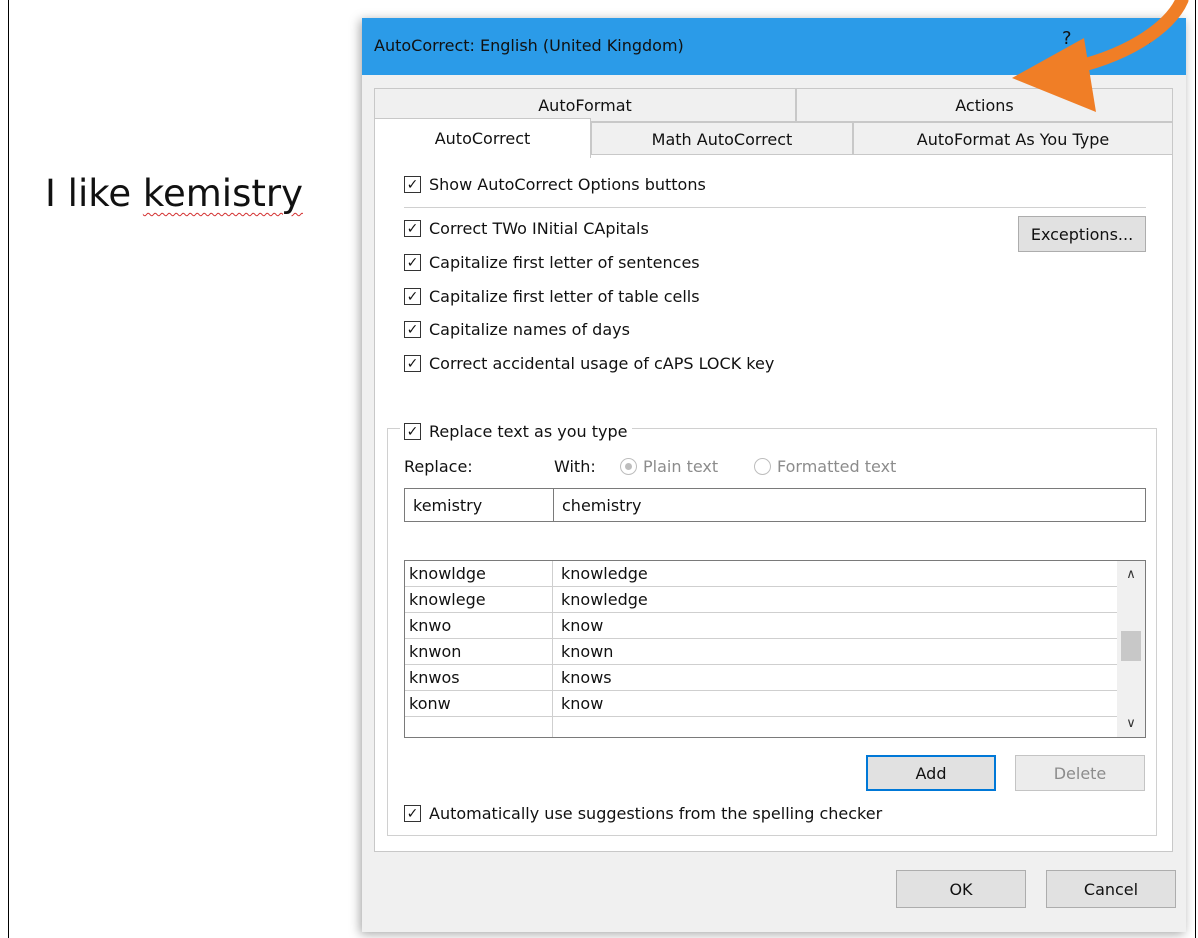  I want to click on list-item: knwos knows, so click(761, 678).